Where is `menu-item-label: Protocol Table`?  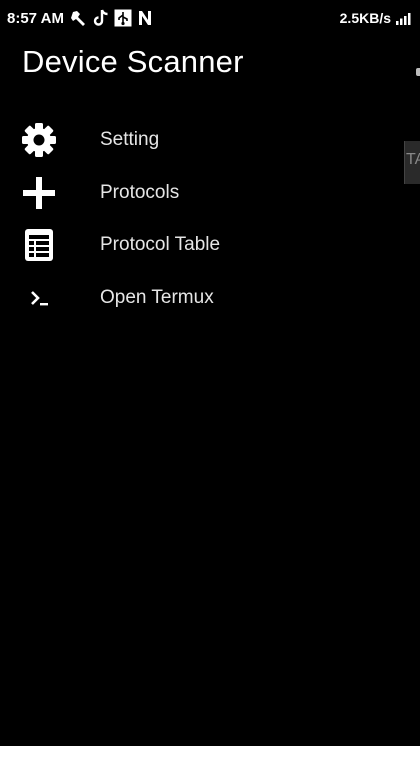
menu-item-label: Protocol Table is located at coordinates (160, 245).